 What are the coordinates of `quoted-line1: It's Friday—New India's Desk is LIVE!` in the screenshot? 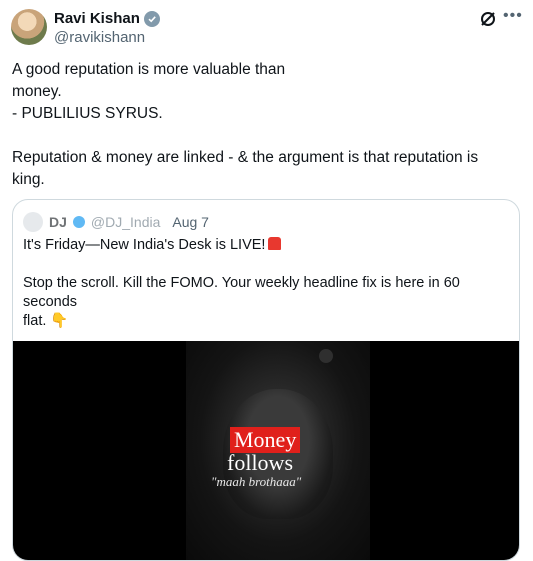 It's located at (266, 245).